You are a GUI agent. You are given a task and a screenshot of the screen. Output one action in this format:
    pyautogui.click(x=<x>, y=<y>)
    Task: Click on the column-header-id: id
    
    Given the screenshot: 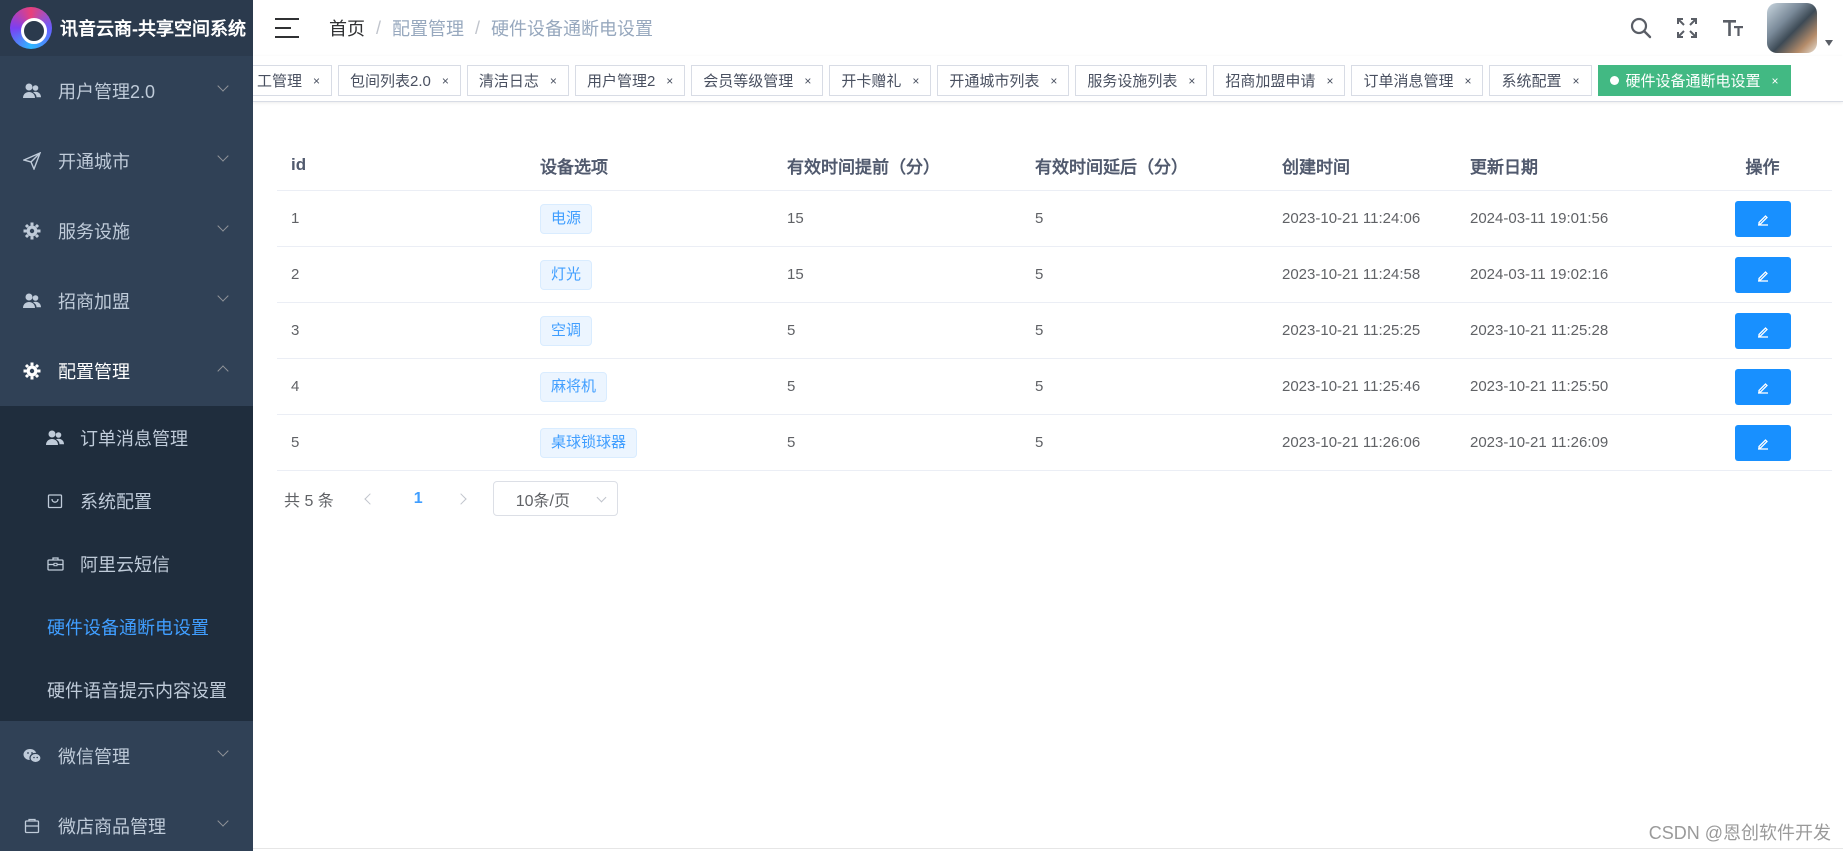 What is the action you would take?
    pyautogui.click(x=401, y=165)
    